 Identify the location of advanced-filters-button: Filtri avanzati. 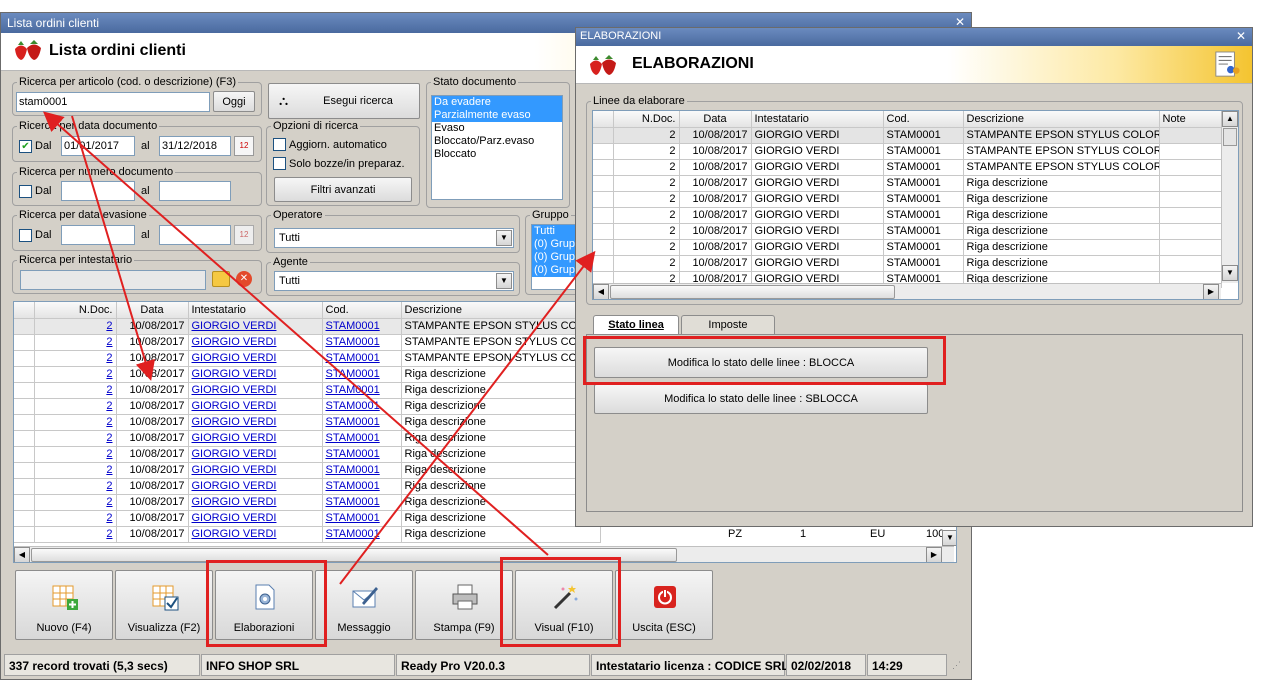
(343, 189).